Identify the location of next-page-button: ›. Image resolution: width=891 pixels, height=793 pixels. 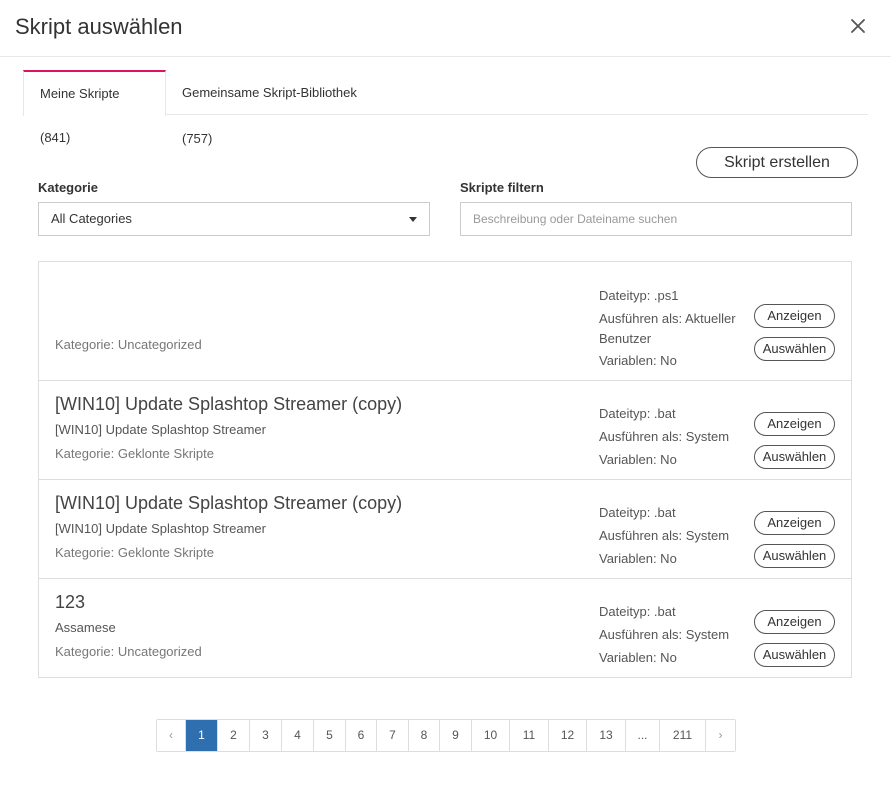
(720, 735).